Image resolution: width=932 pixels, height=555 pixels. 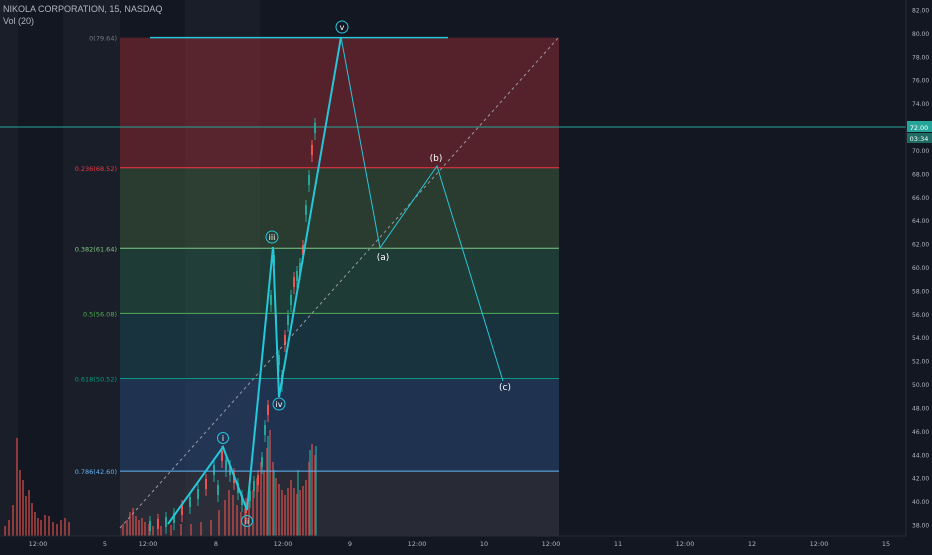 I want to click on price-tick-label: 60.00, so click(x=920, y=268).